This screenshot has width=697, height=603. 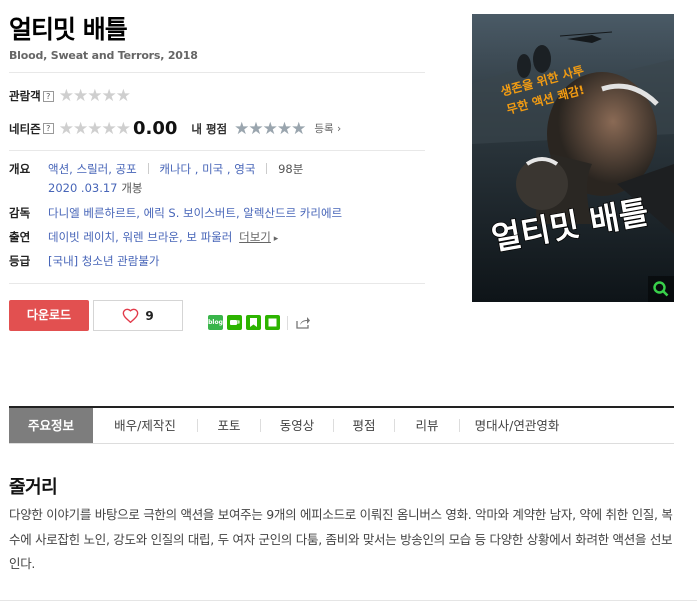 I want to click on bookmark-share-icon, so click(x=253, y=322).